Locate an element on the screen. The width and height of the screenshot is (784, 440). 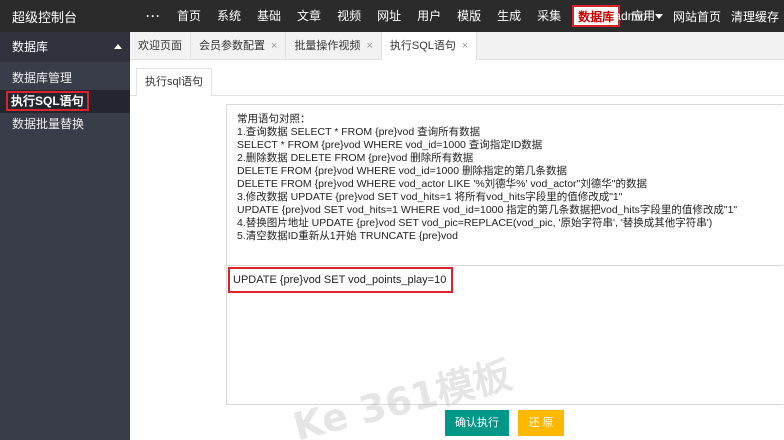
nav-template: 模版 is located at coordinates (469, 16).